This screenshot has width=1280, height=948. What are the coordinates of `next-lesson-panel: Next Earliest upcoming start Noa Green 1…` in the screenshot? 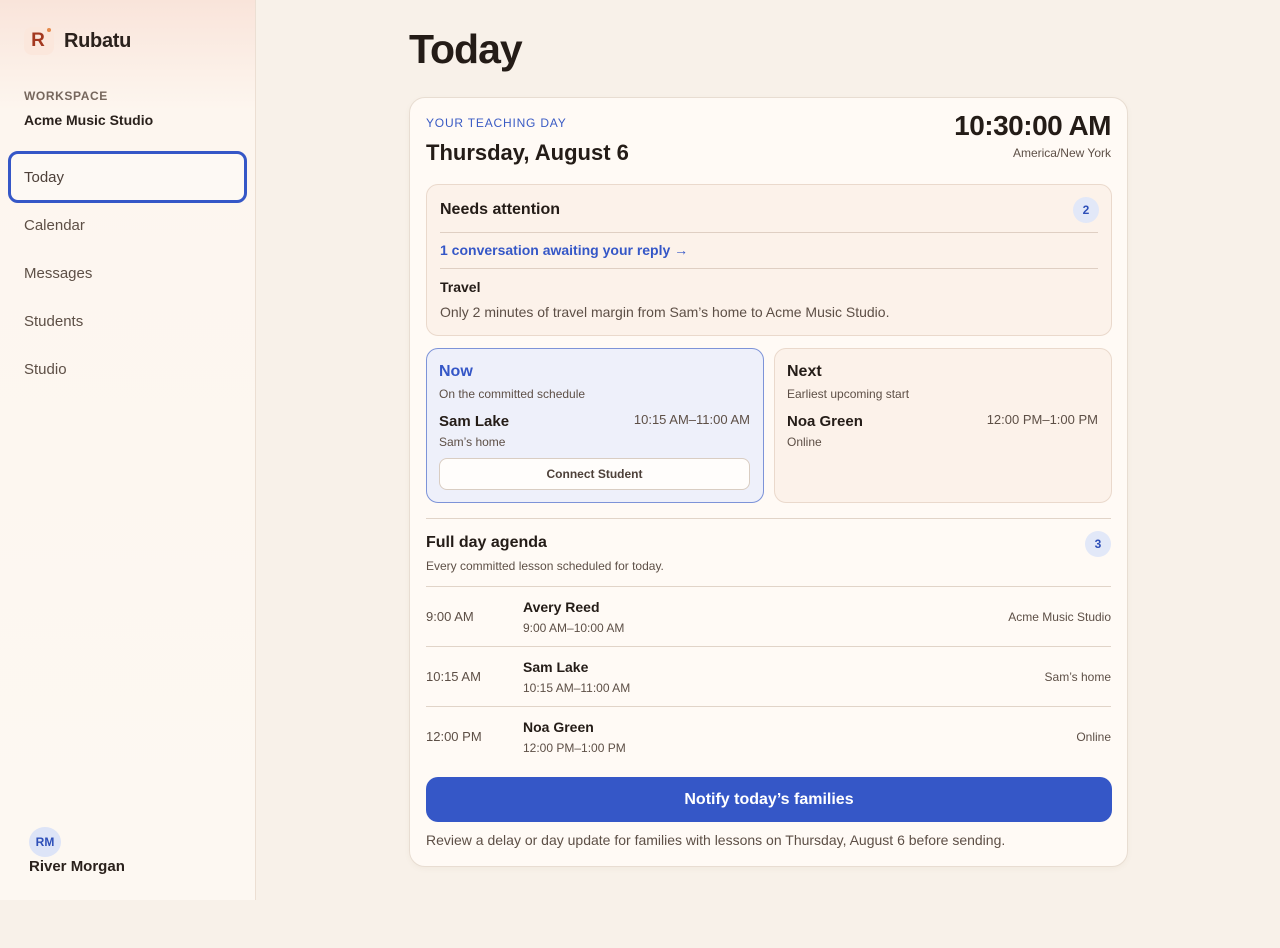 It's located at (943, 425).